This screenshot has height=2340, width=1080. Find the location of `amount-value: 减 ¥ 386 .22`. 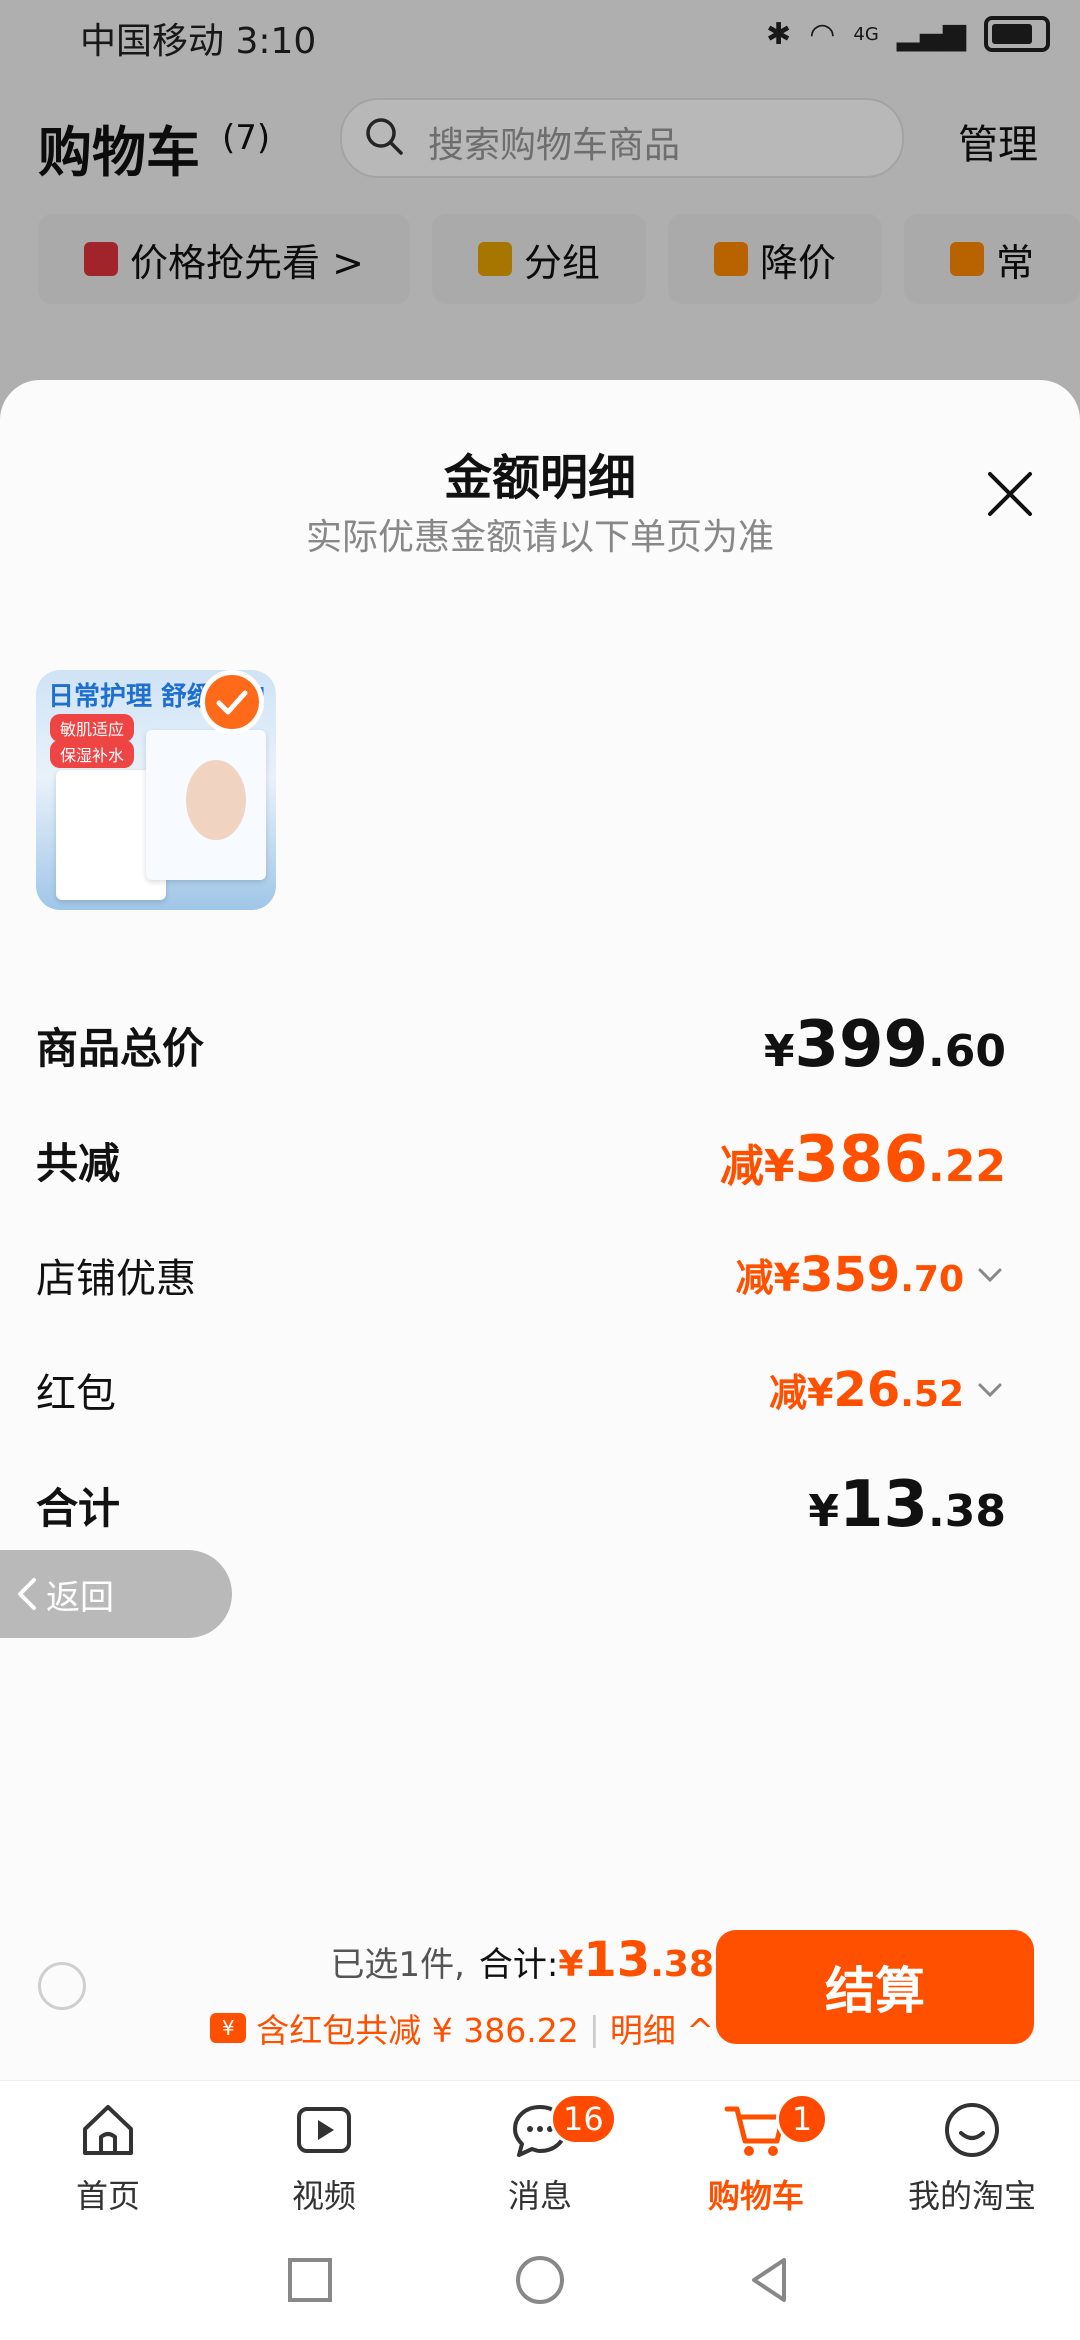

amount-value: 减 ¥ 386 .22 is located at coordinates (863, 1160).